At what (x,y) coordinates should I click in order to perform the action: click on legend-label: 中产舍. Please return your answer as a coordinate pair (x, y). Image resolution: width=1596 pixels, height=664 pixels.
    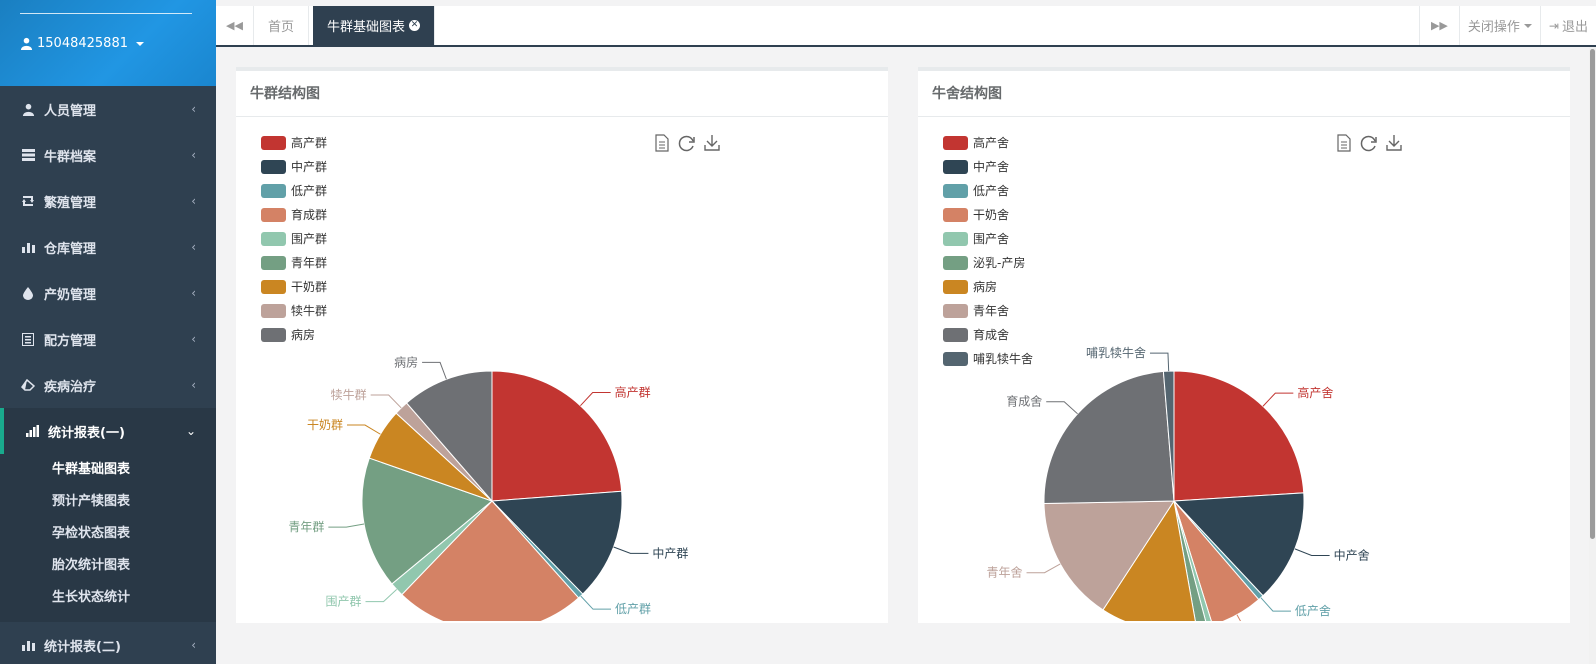
    Looking at the image, I should click on (991, 166).